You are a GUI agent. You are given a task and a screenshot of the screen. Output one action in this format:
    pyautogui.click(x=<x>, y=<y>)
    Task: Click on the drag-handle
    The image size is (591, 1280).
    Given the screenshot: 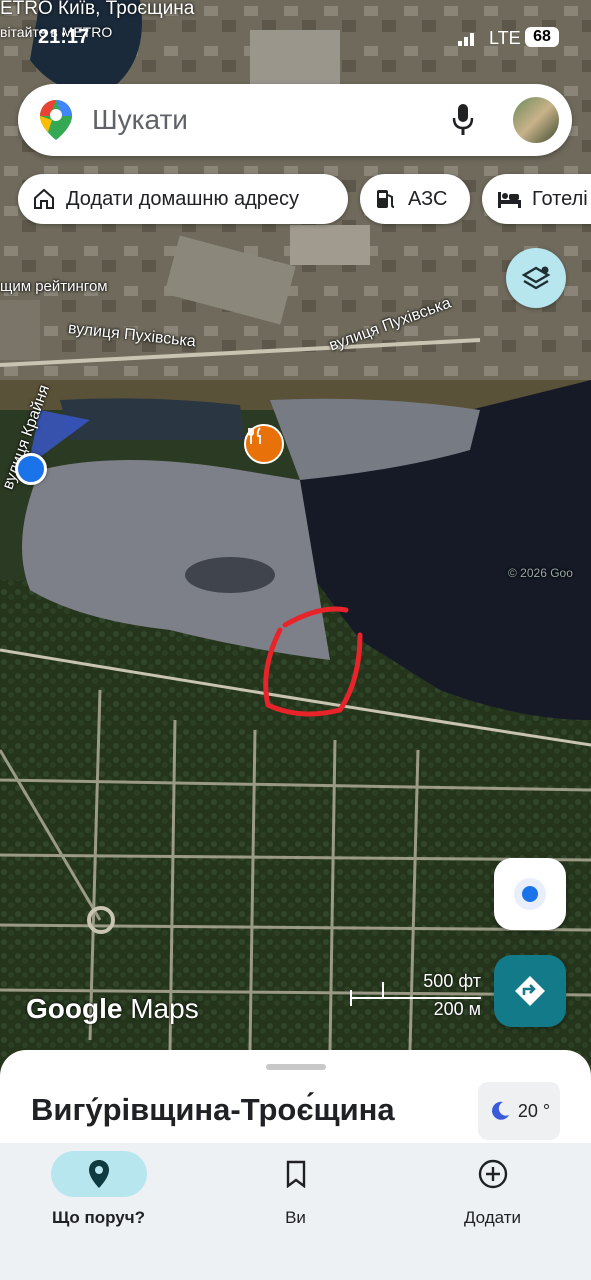 What is the action you would take?
    pyautogui.click(x=296, y=1067)
    